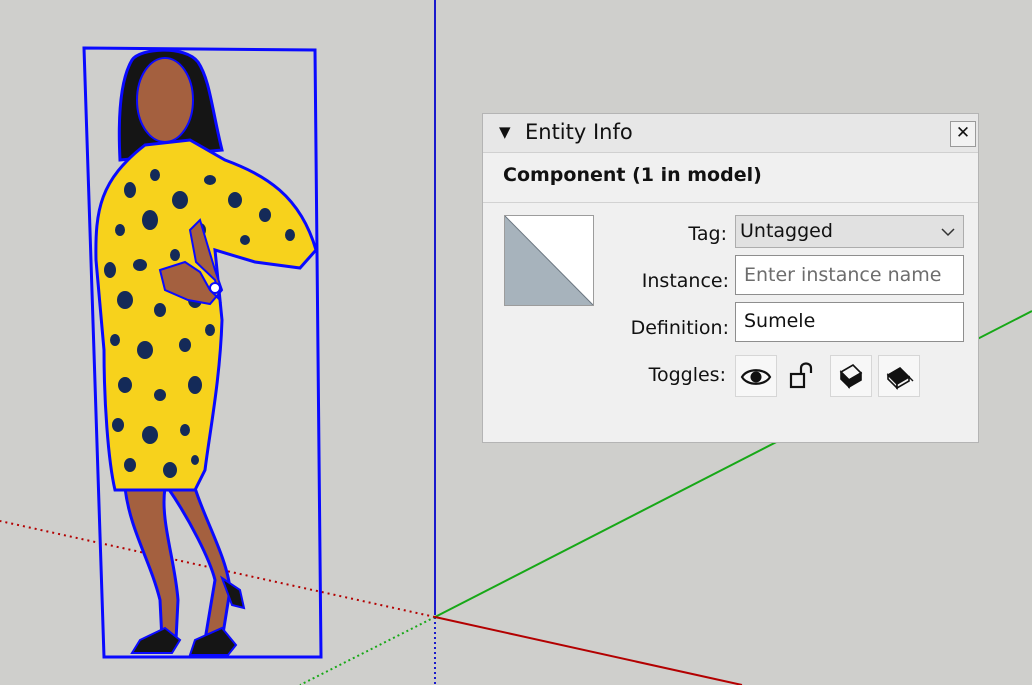 This screenshot has height=685, width=1032. I want to click on figure-face, so click(165, 100).